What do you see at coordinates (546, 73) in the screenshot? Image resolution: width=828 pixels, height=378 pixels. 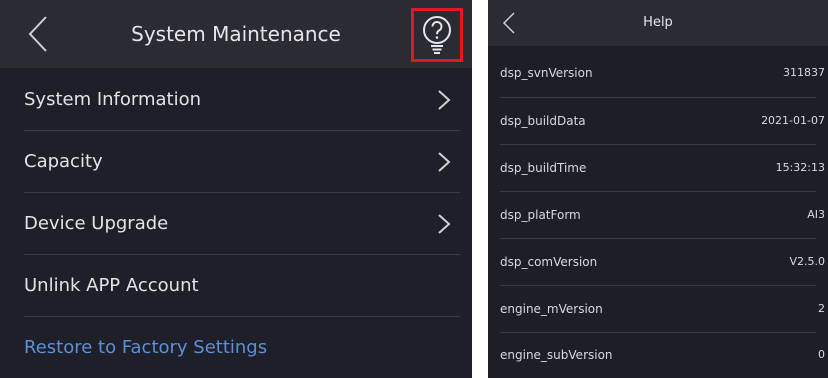 I see `info-key: dsp_svnVersion` at bounding box center [546, 73].